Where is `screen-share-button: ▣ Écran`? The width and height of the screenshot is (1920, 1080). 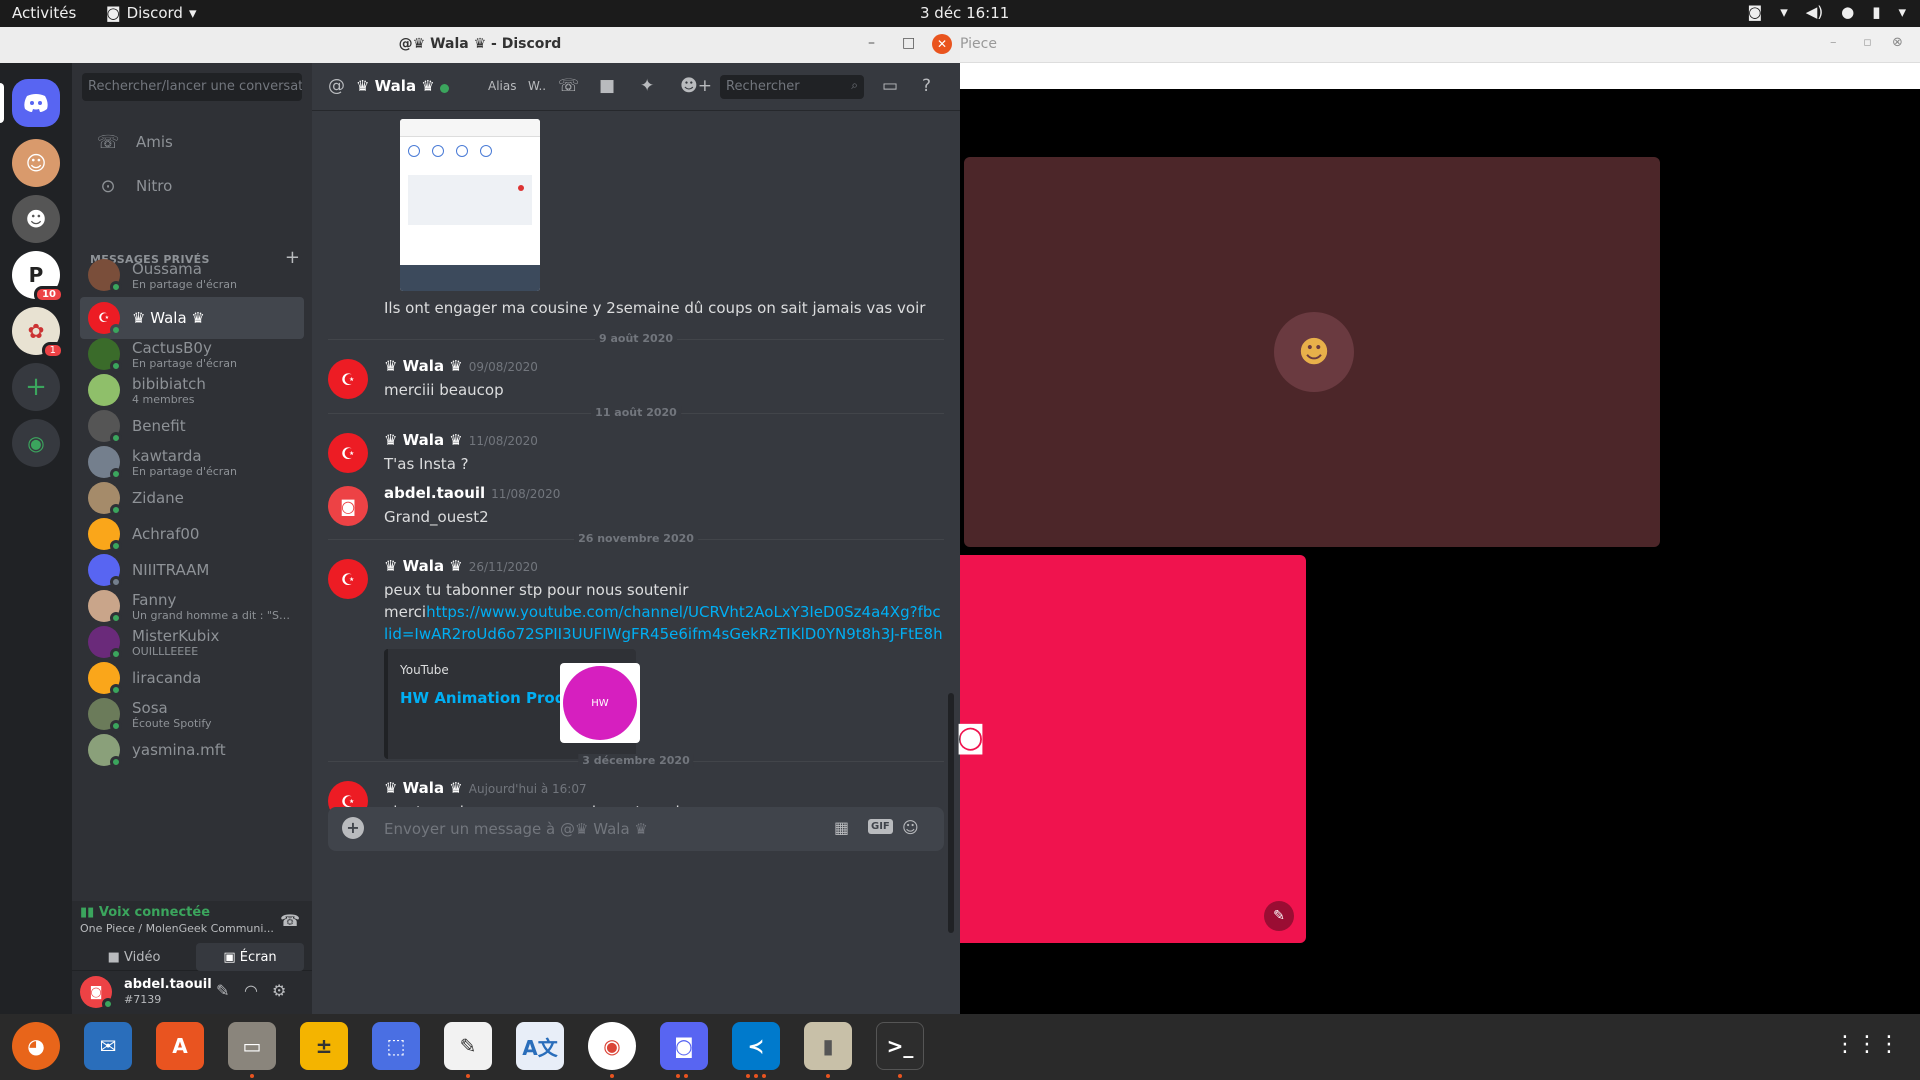
screen-share-button: ▣ Écran is located at coordinates (250, 957).